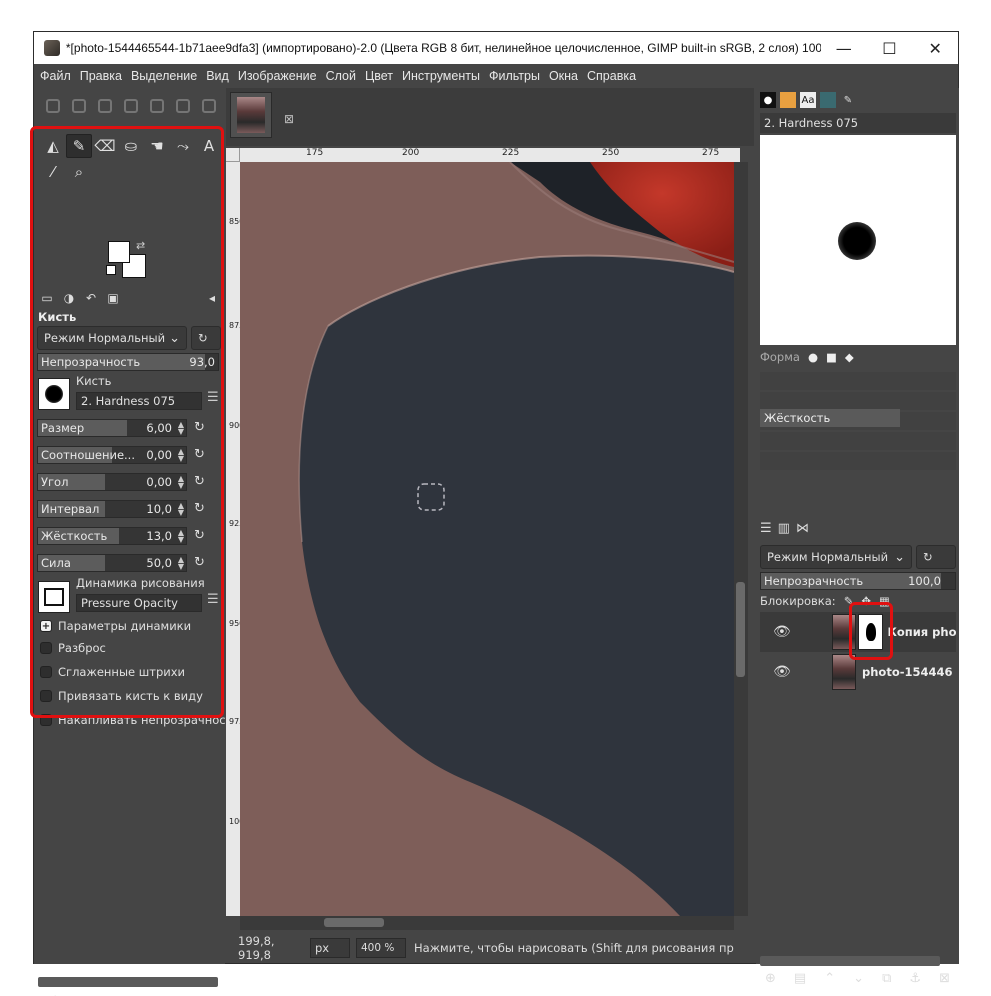 This screenshot has height=996, width=991. I want to click on transform-icon, so click(183, 106).